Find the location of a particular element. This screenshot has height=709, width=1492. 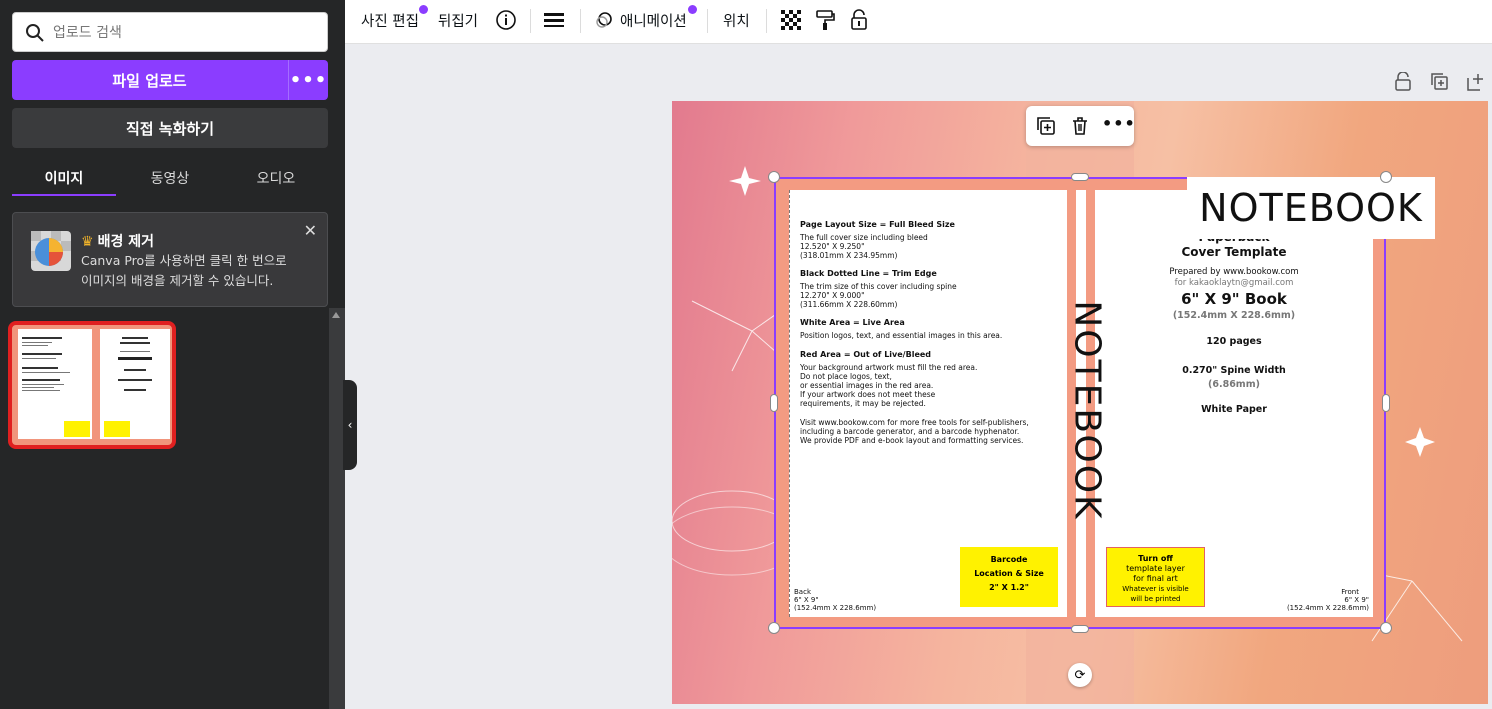

barcode-line-2: Location & Size is located at coordinates (1009, 573).